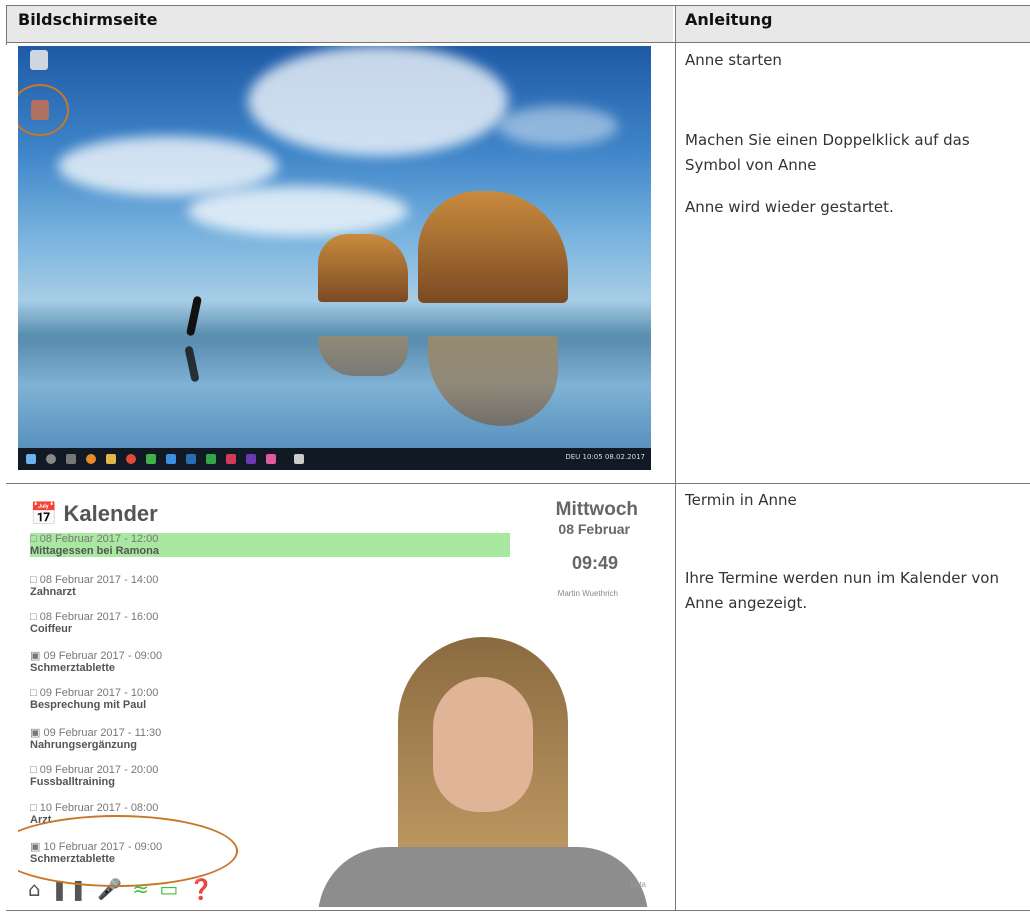 Image resolution: width=1030 pixels, height=917 pixels. What do you see at coordinates (483, 772) in the screenshot?
I see `anne-avatar` at bounding box center [483, 772].